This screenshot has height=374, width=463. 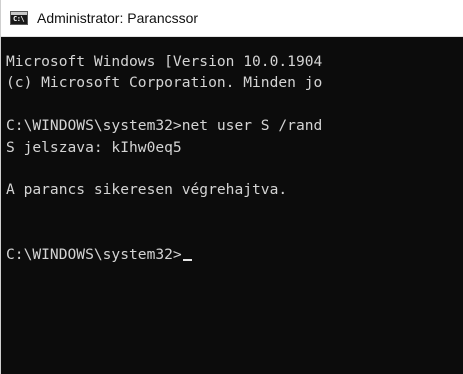 What do you see at coordinates (234, 254) in the screenshot?
I see `prompt-line: C:\WINDOWS\system32>` at bounding box center [234, 254].